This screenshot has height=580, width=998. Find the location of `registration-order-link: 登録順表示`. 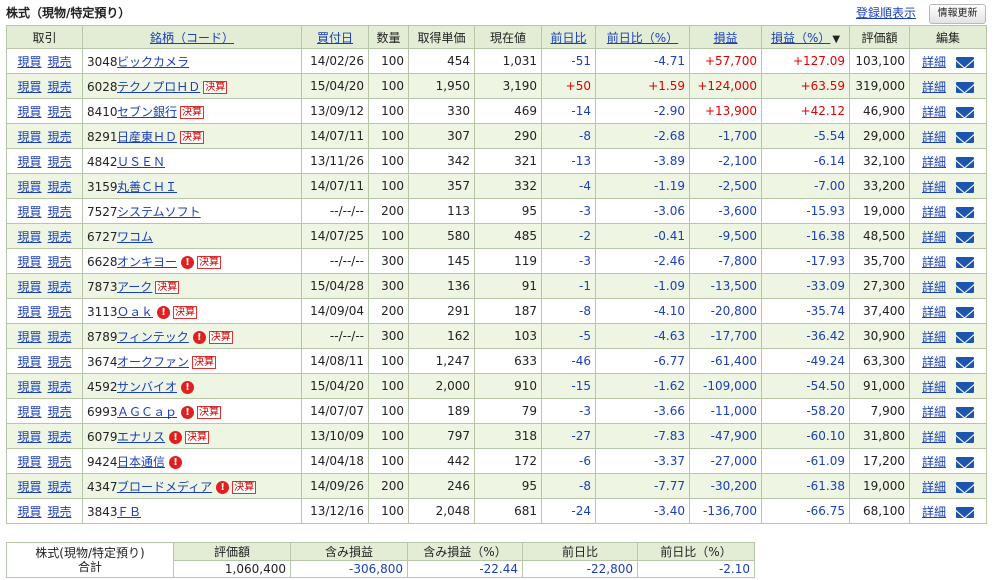

registration-order-link: 登録順表示 is located at coordinates (886, 12).